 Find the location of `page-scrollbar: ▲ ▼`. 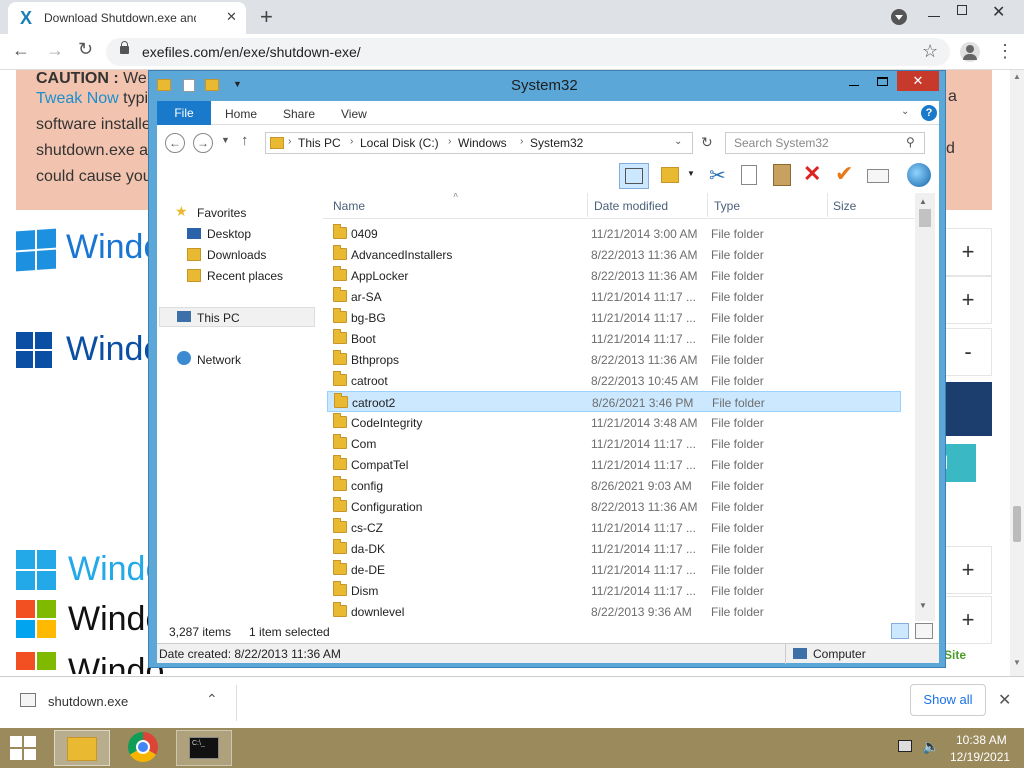

page-scrollbar: ▲ ▼ is located at coordinates (1017, 373).